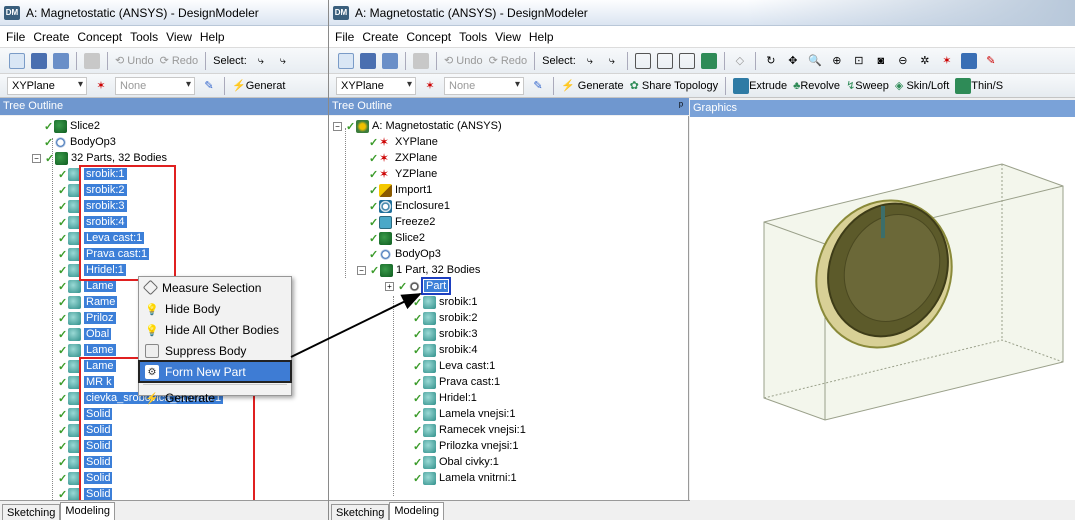 The width and height of the screenshot is (1075, 520). What do you see at coordinates (445, 302) in the screenshot?
I see `tree-node: ✓ srobik:1` at bounding box center [445, 302].